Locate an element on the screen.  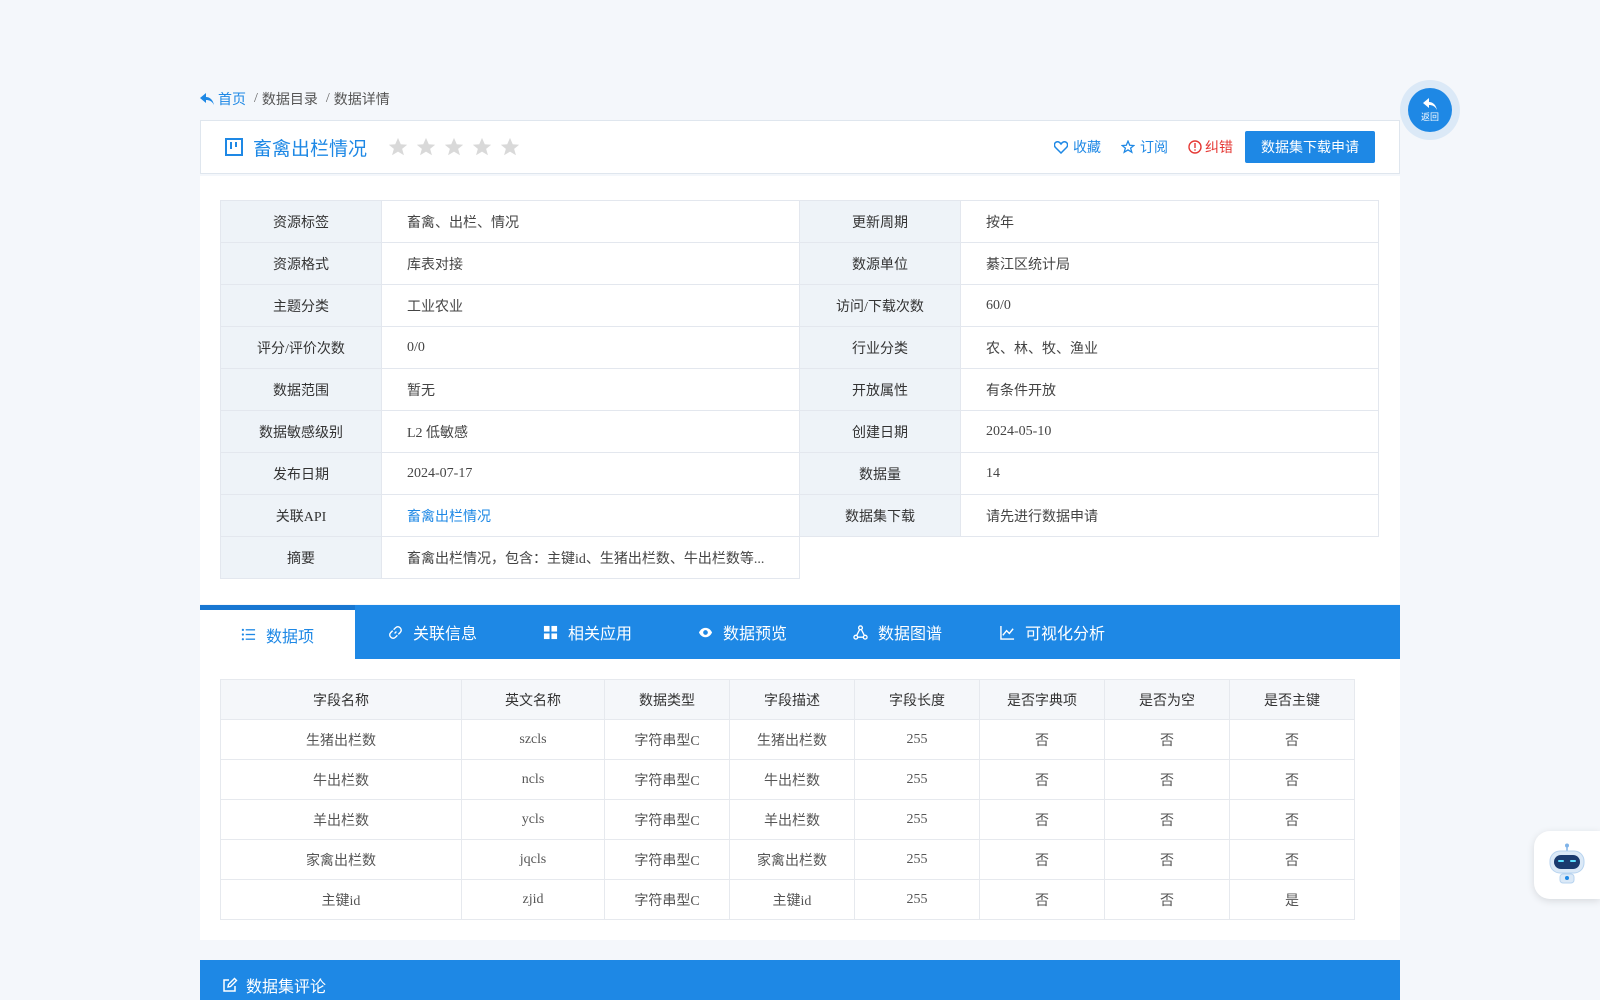
tab-label: 数据图谱 is located at coordinates (909, 634).